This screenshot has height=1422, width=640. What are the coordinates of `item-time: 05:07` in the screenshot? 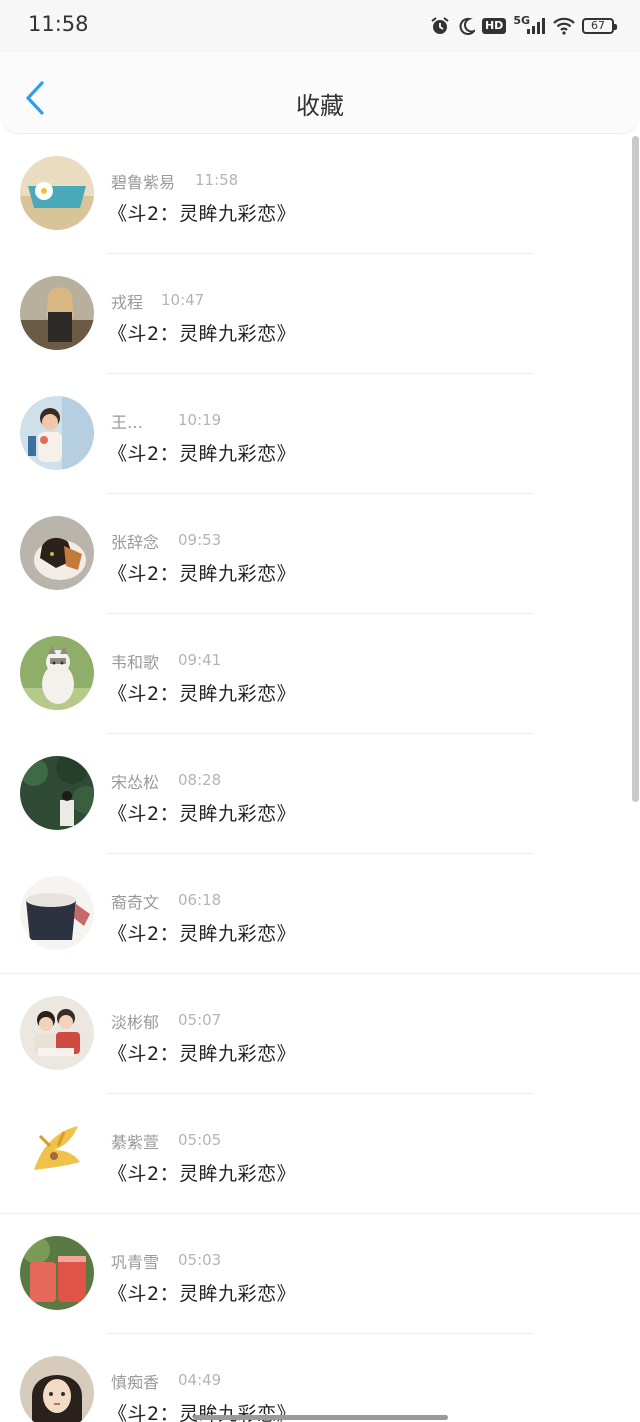 It's located at (200, 1020).